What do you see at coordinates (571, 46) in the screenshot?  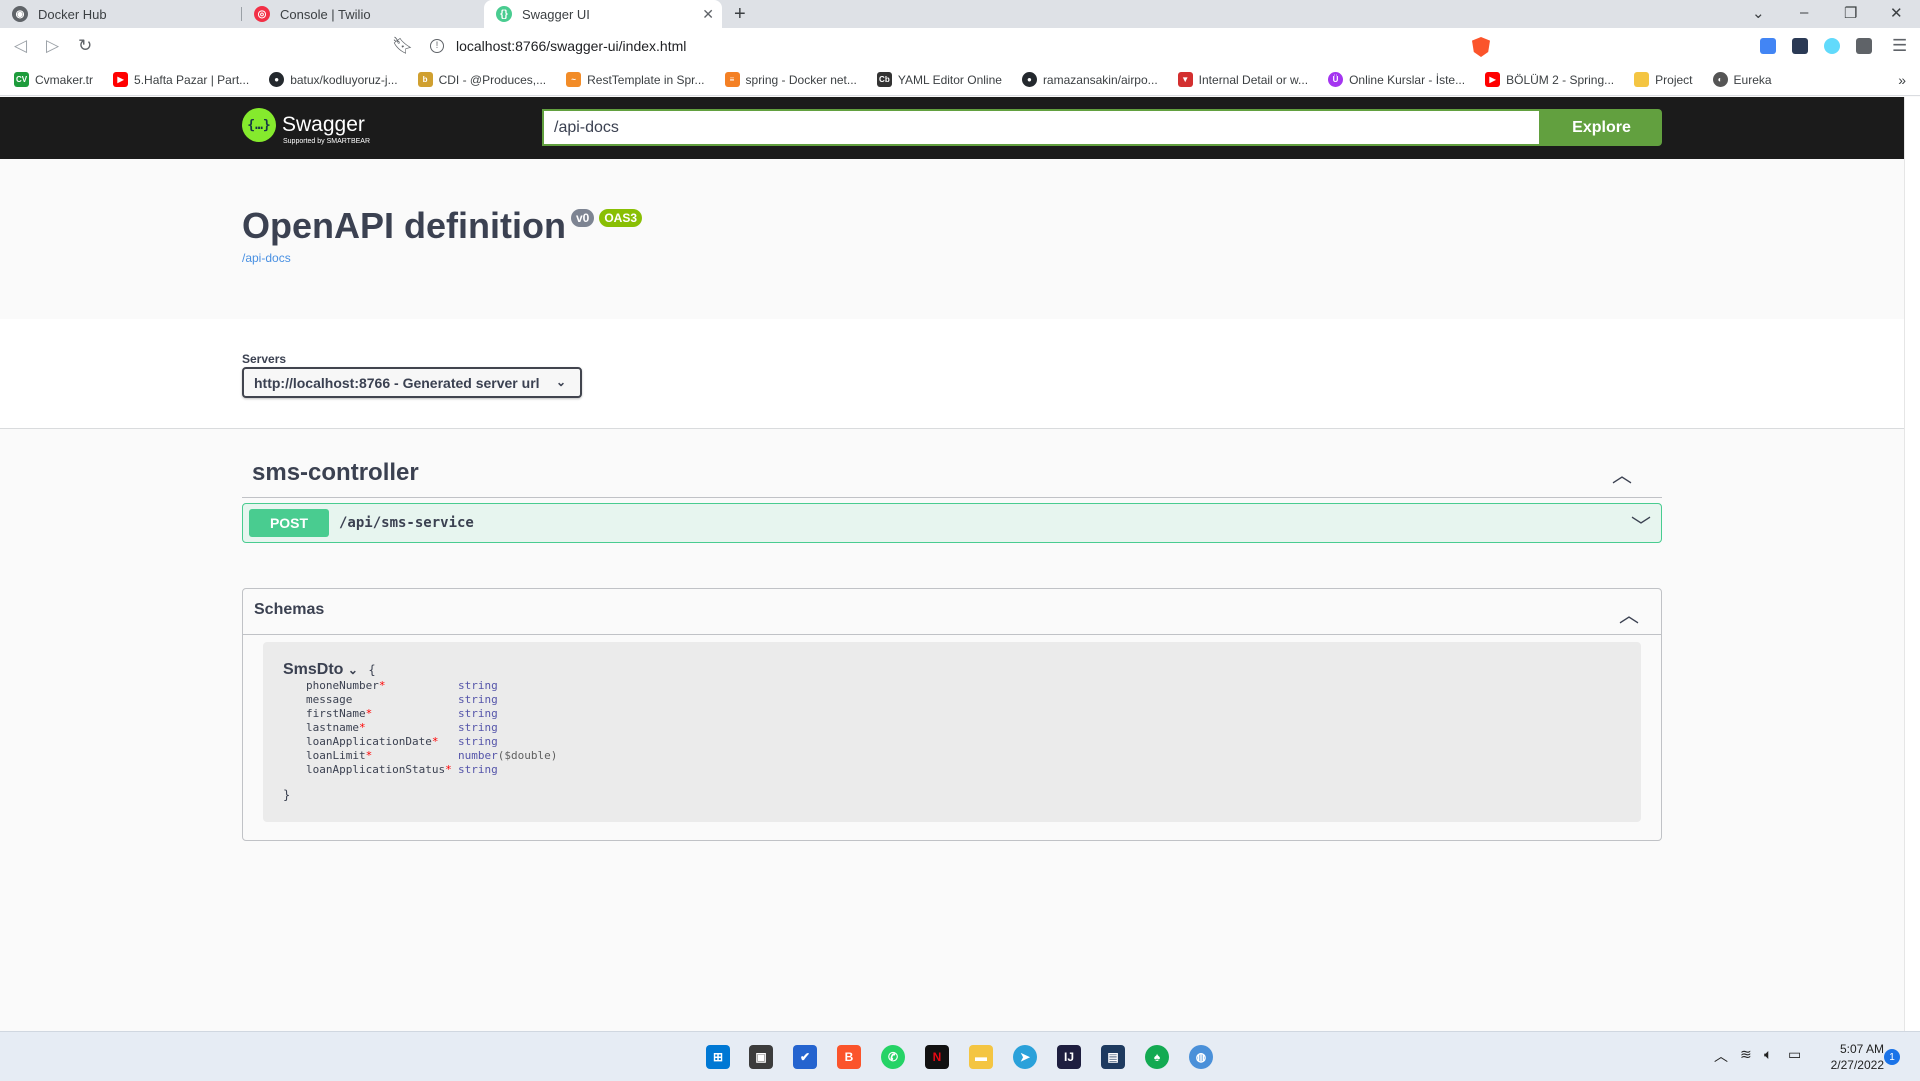 I see `address-url: localhost:8766/swagger-ui/index.html` at bounding box center [571, 46].